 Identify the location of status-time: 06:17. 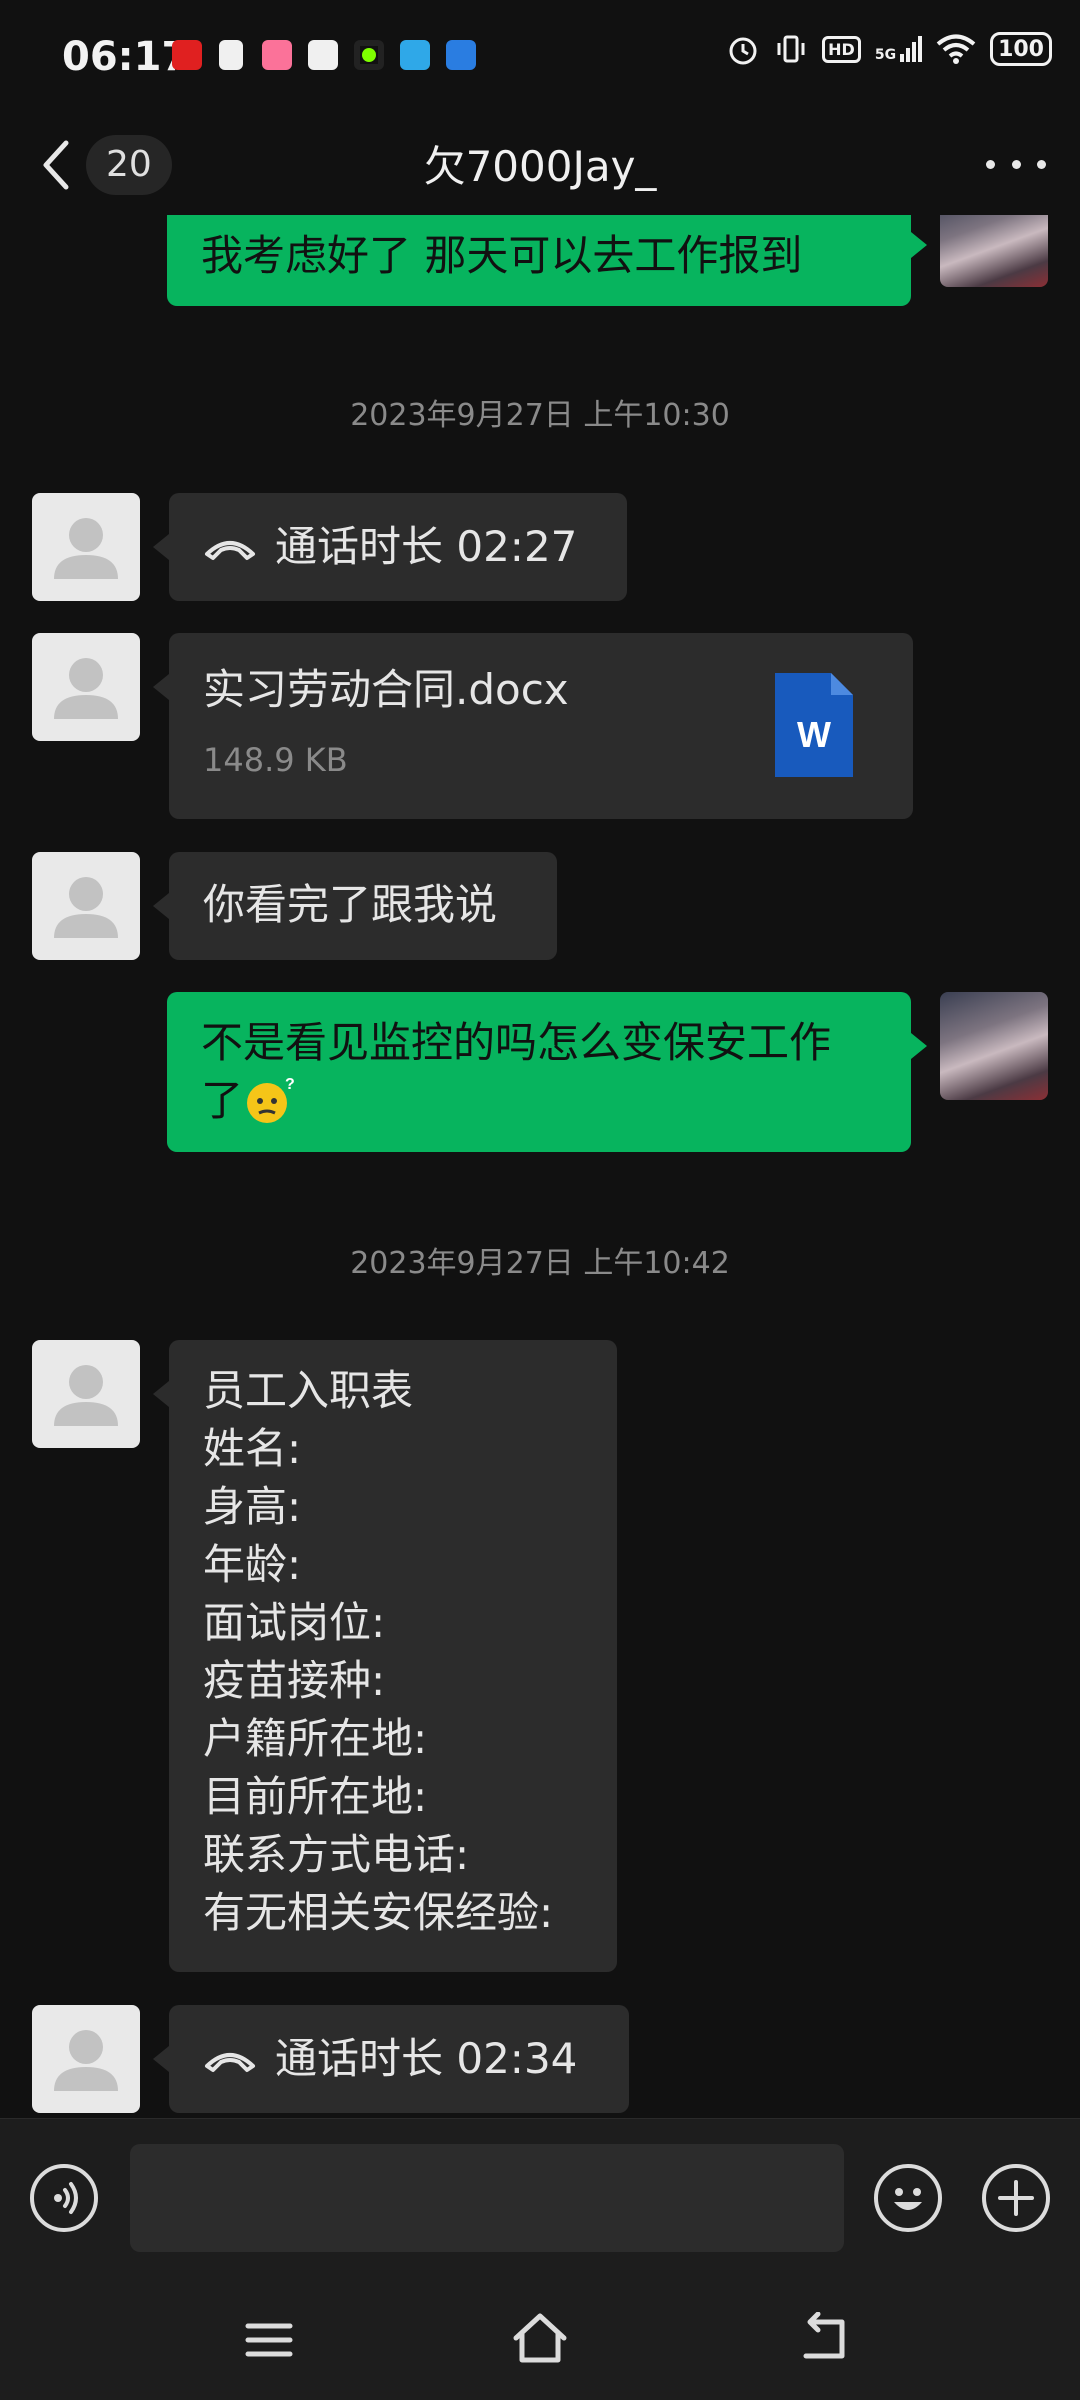
(126, 57).